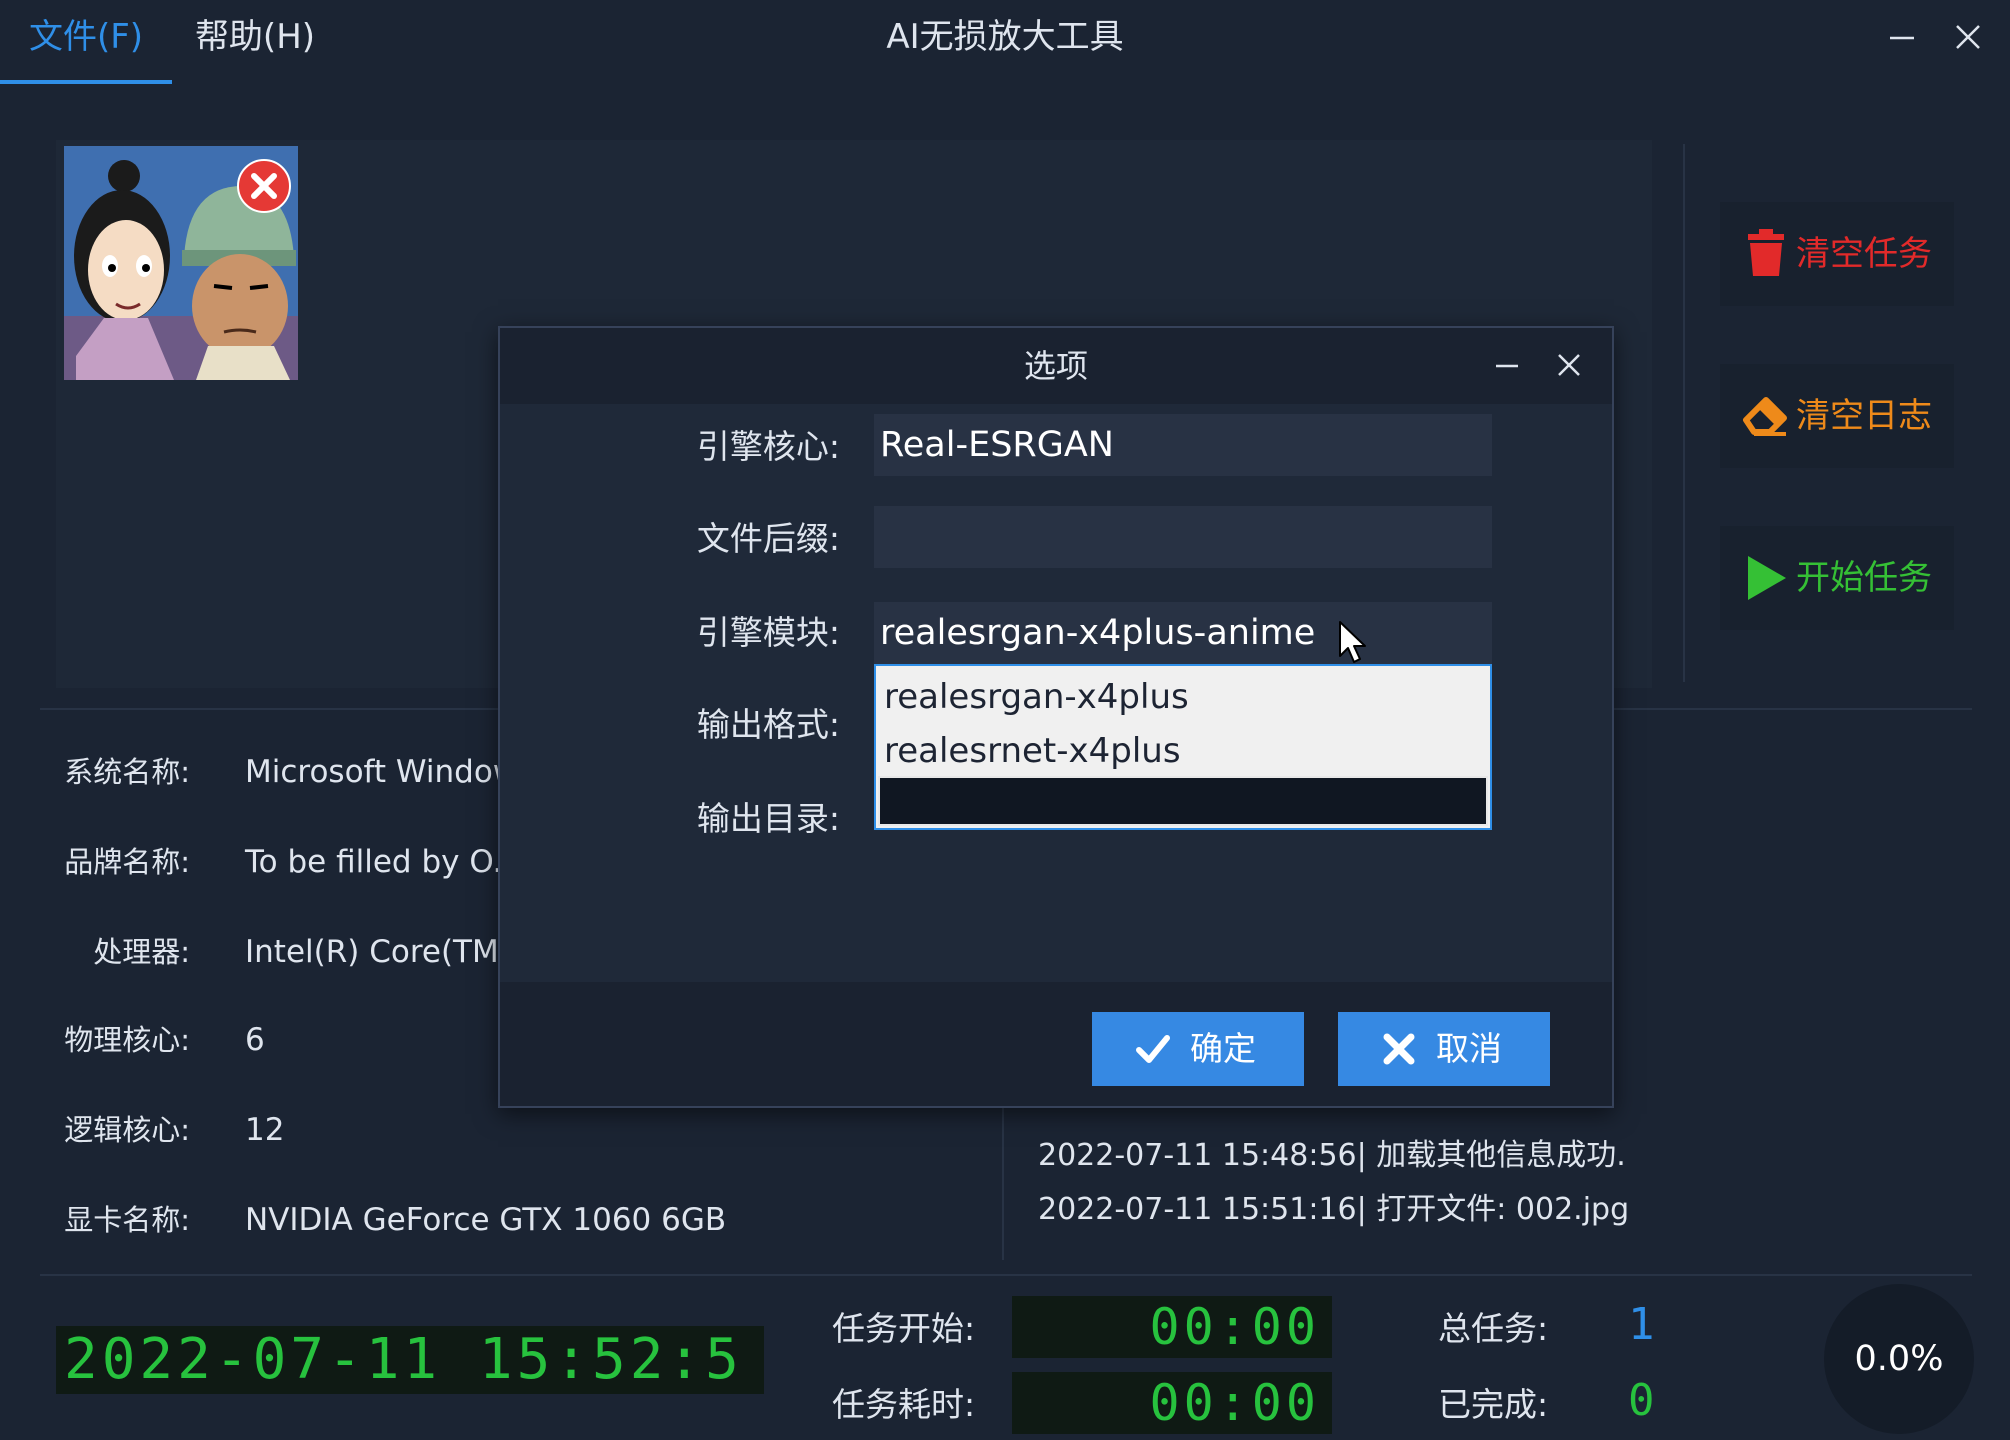 The height and width of the screenshot is (1440, 2010). Describe the element at coordinates (255, 42) in the screenshot. I see `menu-help: 帮助(H)` at that location.